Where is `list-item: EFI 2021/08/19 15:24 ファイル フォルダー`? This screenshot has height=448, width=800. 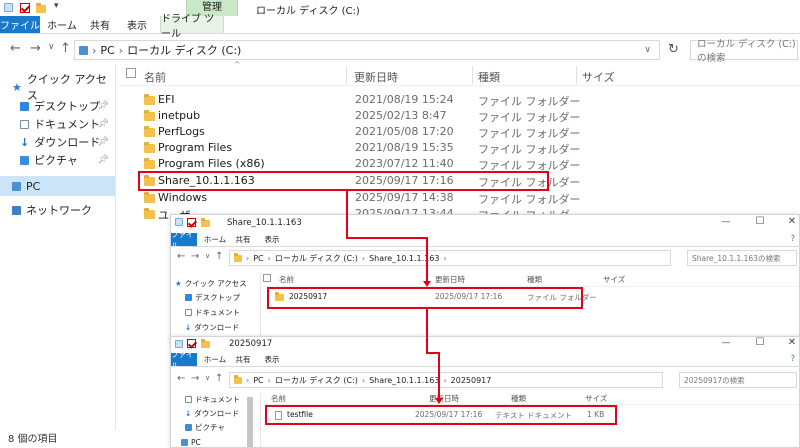
list-item: EFI 2021/08/19 15:24 ファイル フォルダー is located at coordinates (360, 100).